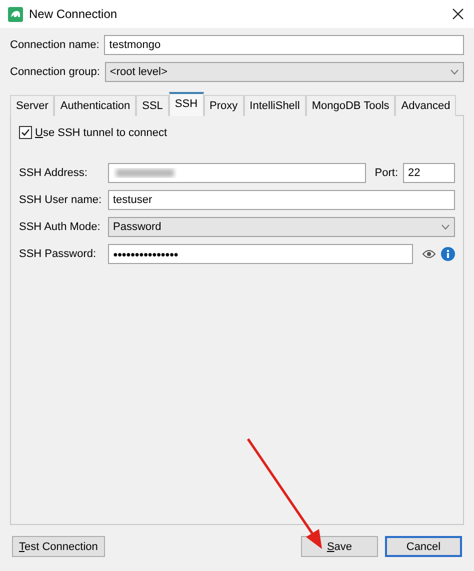 The width and height of the screenshot is (474, 571). What do you see at coordinates (275, 105) in the screenshot?
I see `tab: IntelliShell` at bounding box center [275, 105].